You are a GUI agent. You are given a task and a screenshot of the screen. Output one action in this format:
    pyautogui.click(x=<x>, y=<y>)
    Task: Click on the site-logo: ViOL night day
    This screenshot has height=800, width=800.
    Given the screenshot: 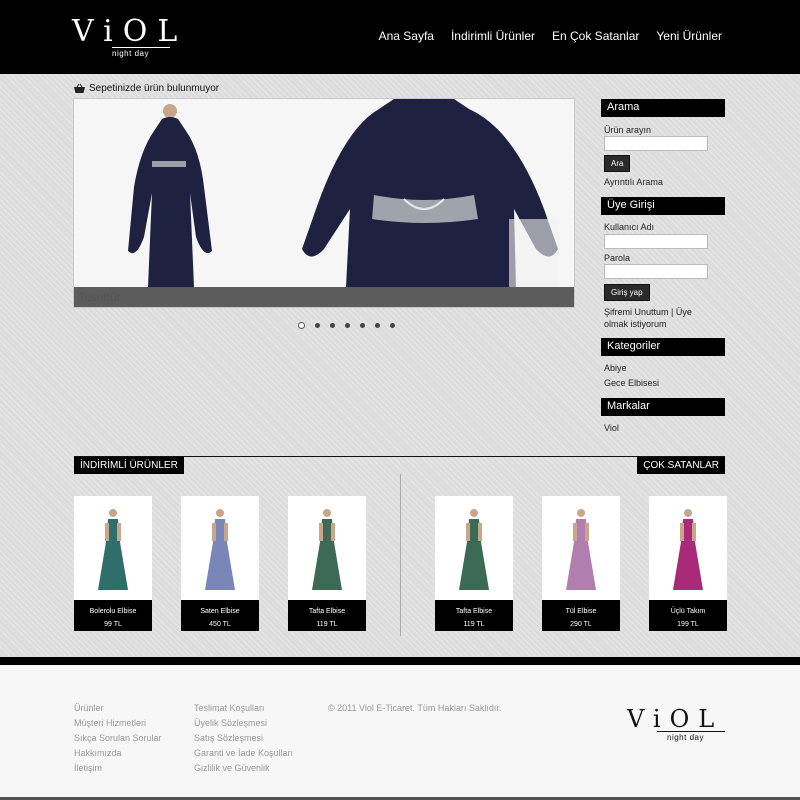 What is the action you would take?
    pyautogui.click(x=124, y=43)
    